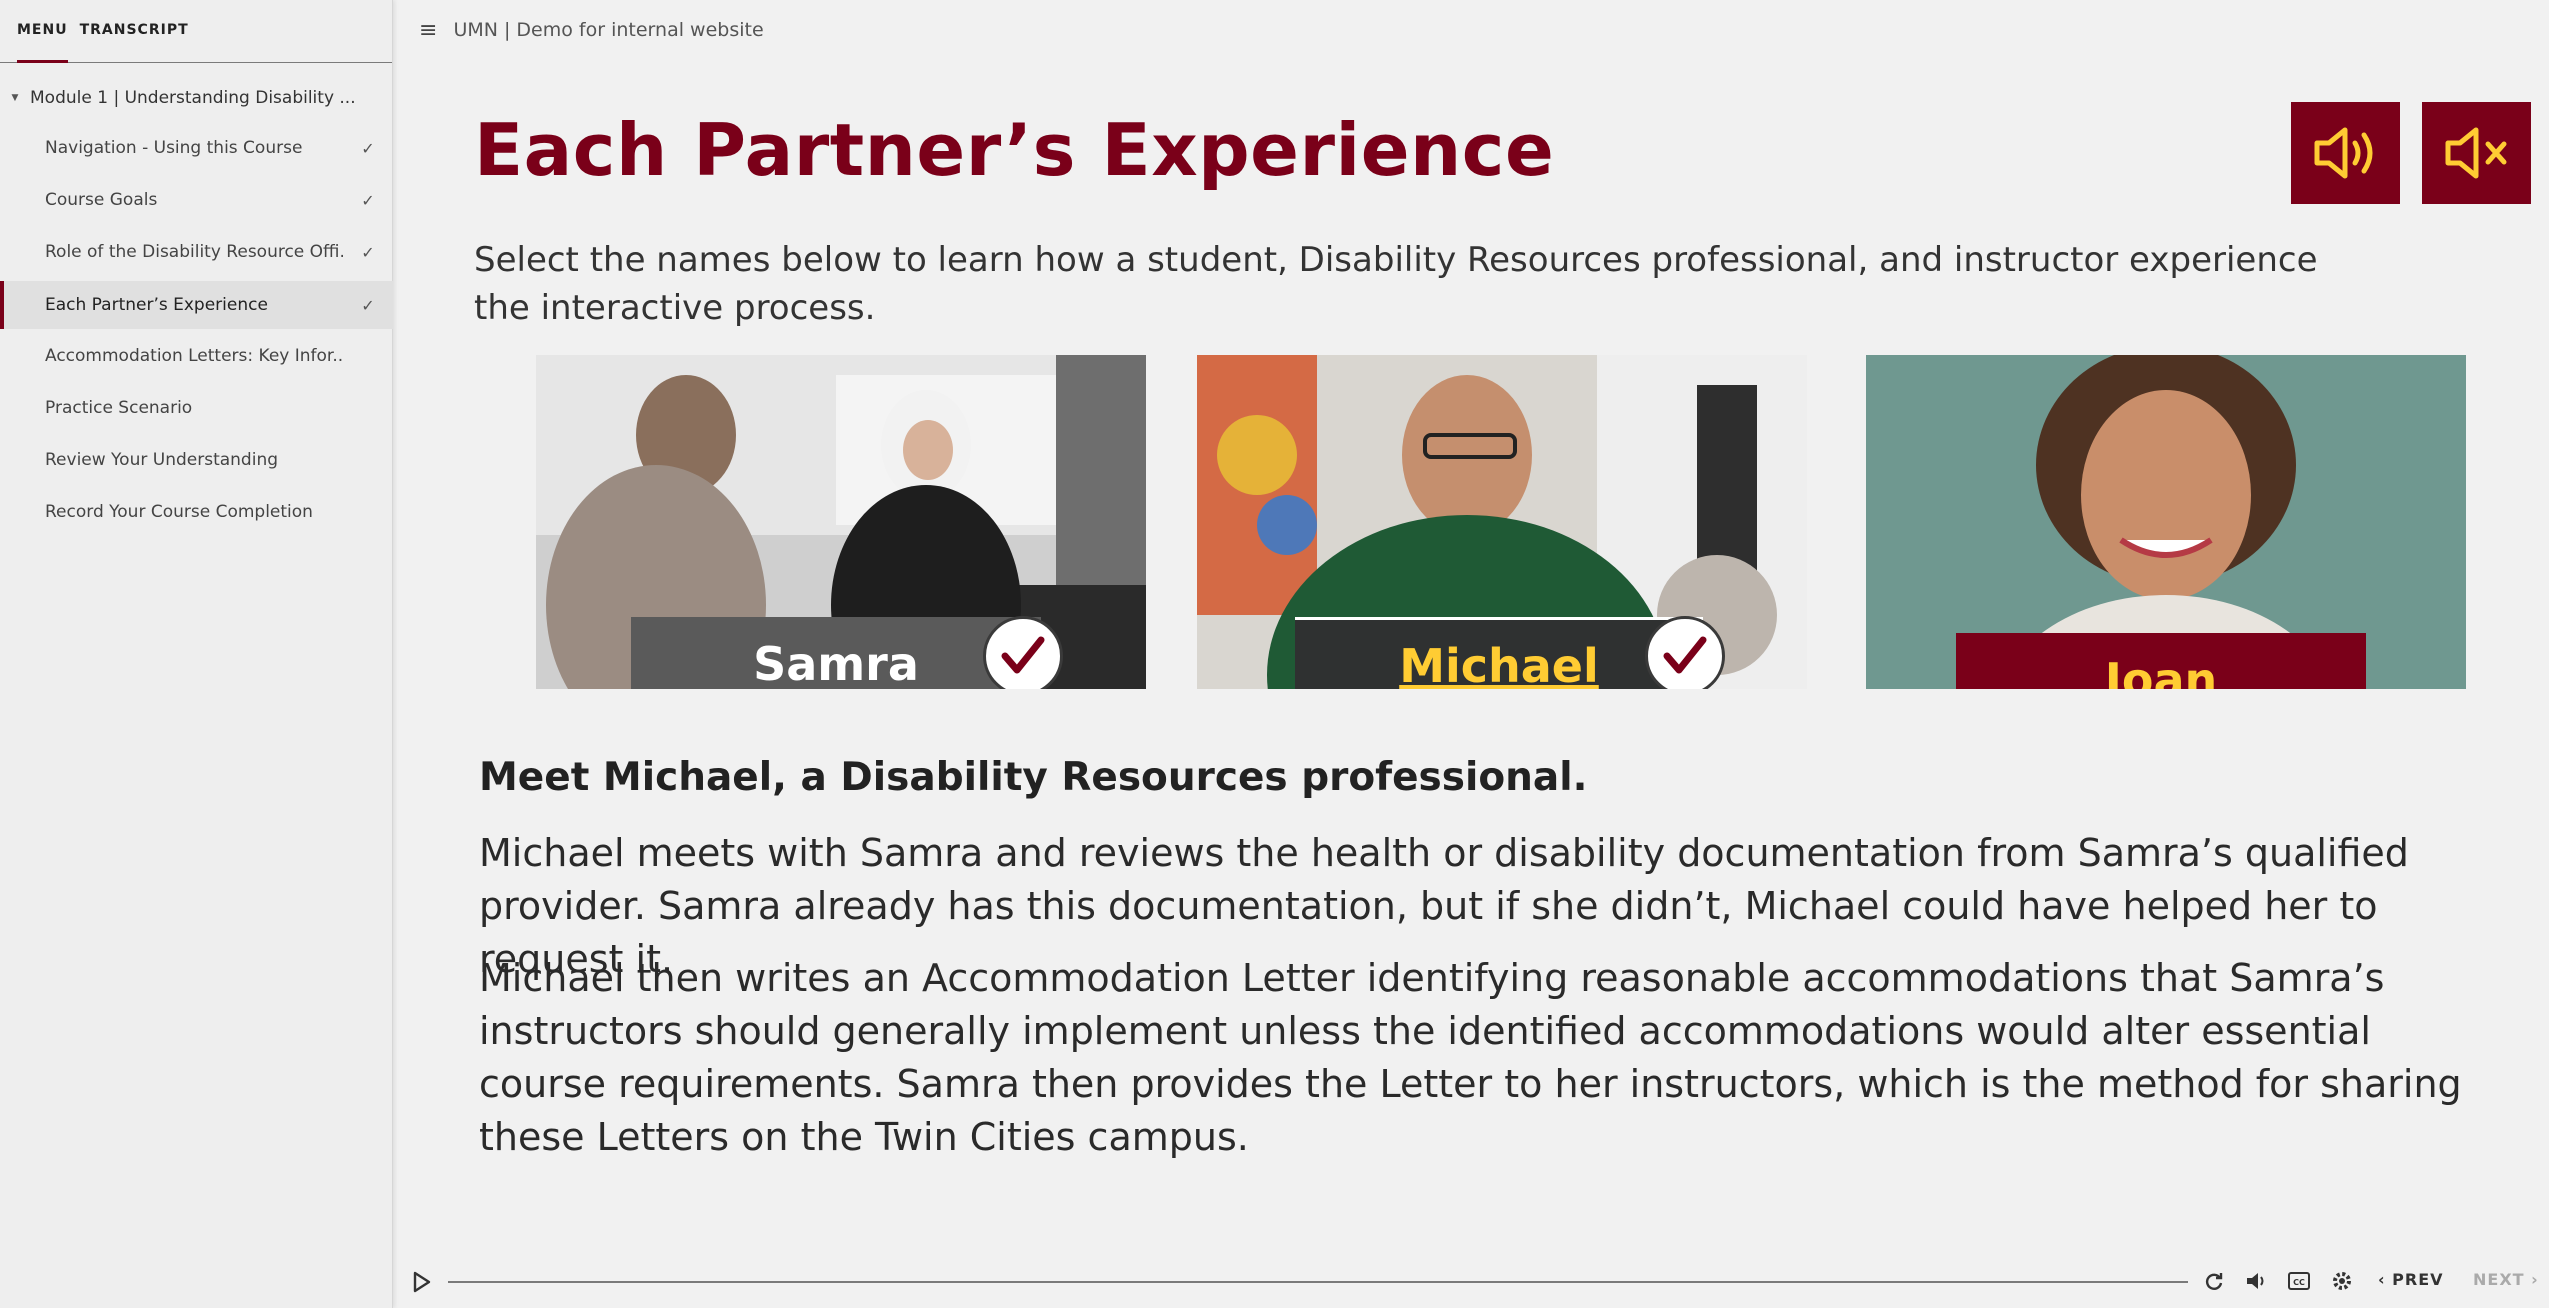 Image resolution: width=2549 pixels, height=1308 pixels. What do you see at coordinates (2343, 153) in the screenshot?
I see `audio-on-icon` at bounding box center [2343, 153].